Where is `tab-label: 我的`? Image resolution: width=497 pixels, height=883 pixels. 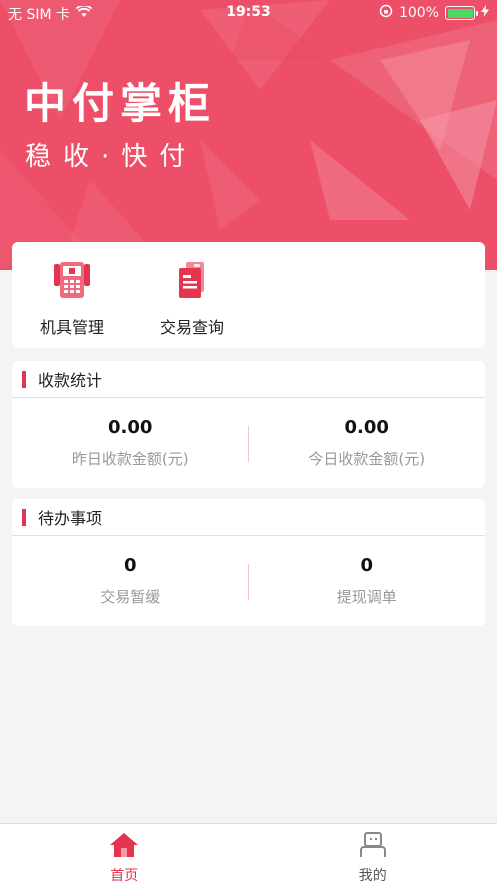
tab-label: 我的 is located at coordinates (372, 875).